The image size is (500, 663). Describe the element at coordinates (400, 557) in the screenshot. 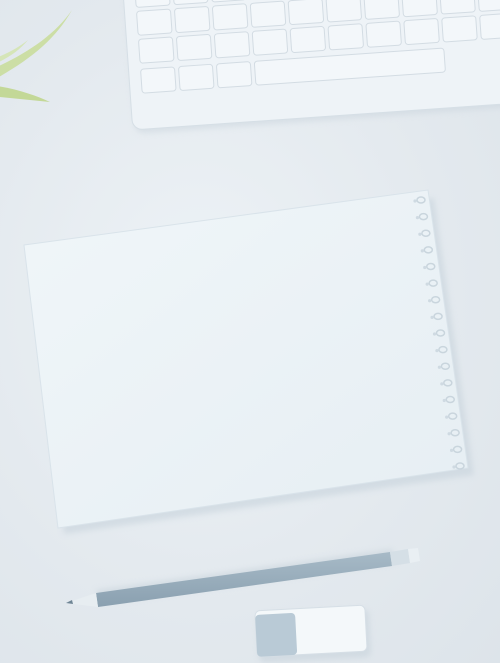

I see `pencil-ferrule` at that location.